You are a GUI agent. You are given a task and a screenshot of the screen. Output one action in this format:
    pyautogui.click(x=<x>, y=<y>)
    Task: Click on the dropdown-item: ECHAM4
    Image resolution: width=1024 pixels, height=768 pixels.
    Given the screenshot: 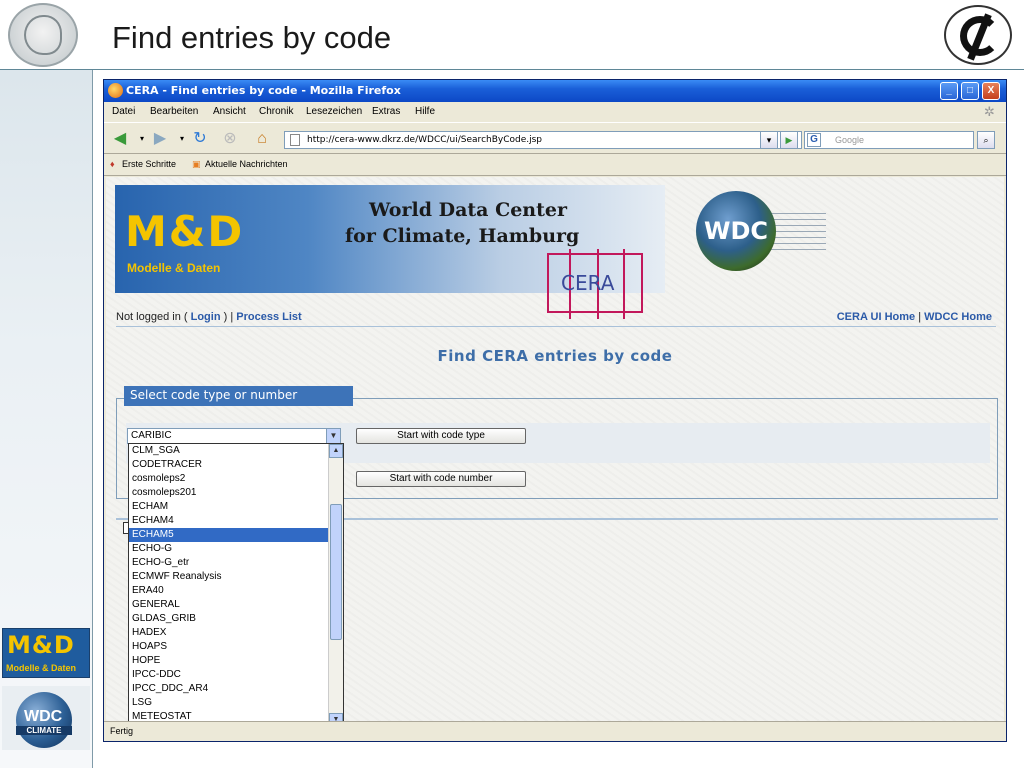 What is the action you would take?
    pyautogui.click(x=229, y=521)
    